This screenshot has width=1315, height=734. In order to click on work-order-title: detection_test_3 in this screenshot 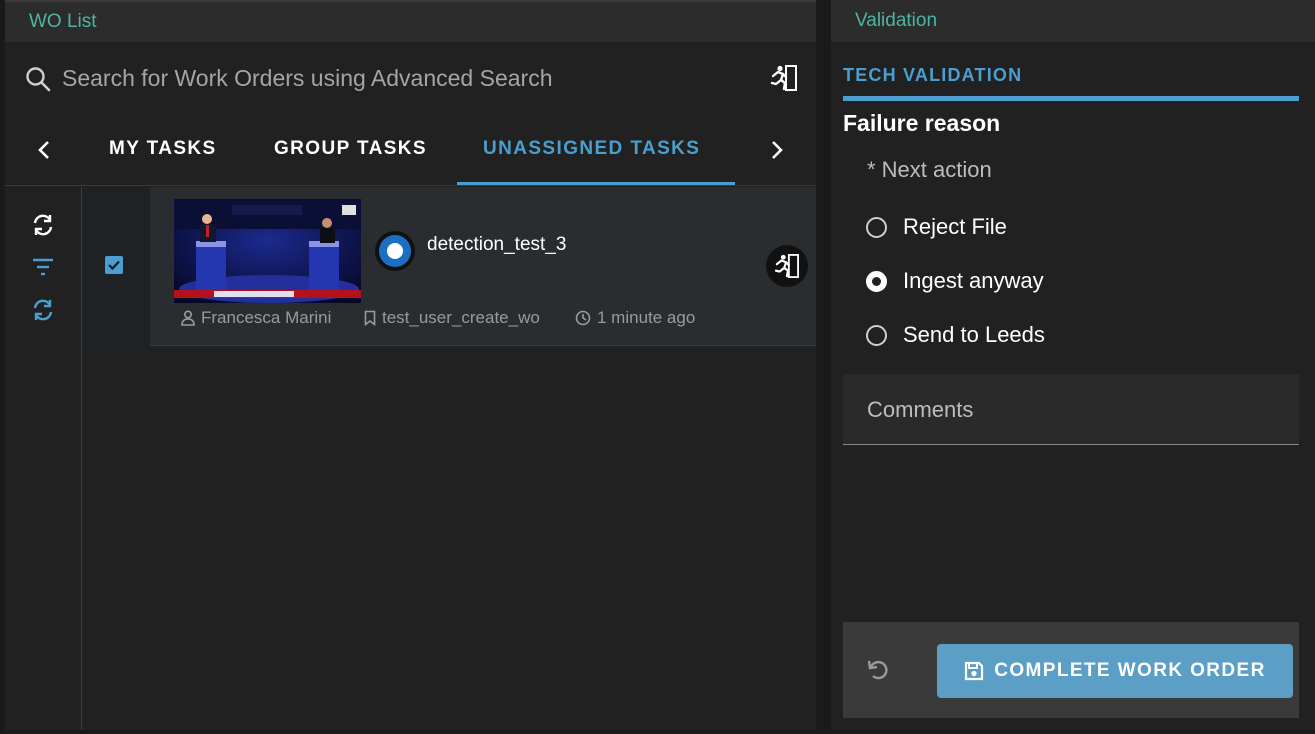, I will do `click(496, 245)`.